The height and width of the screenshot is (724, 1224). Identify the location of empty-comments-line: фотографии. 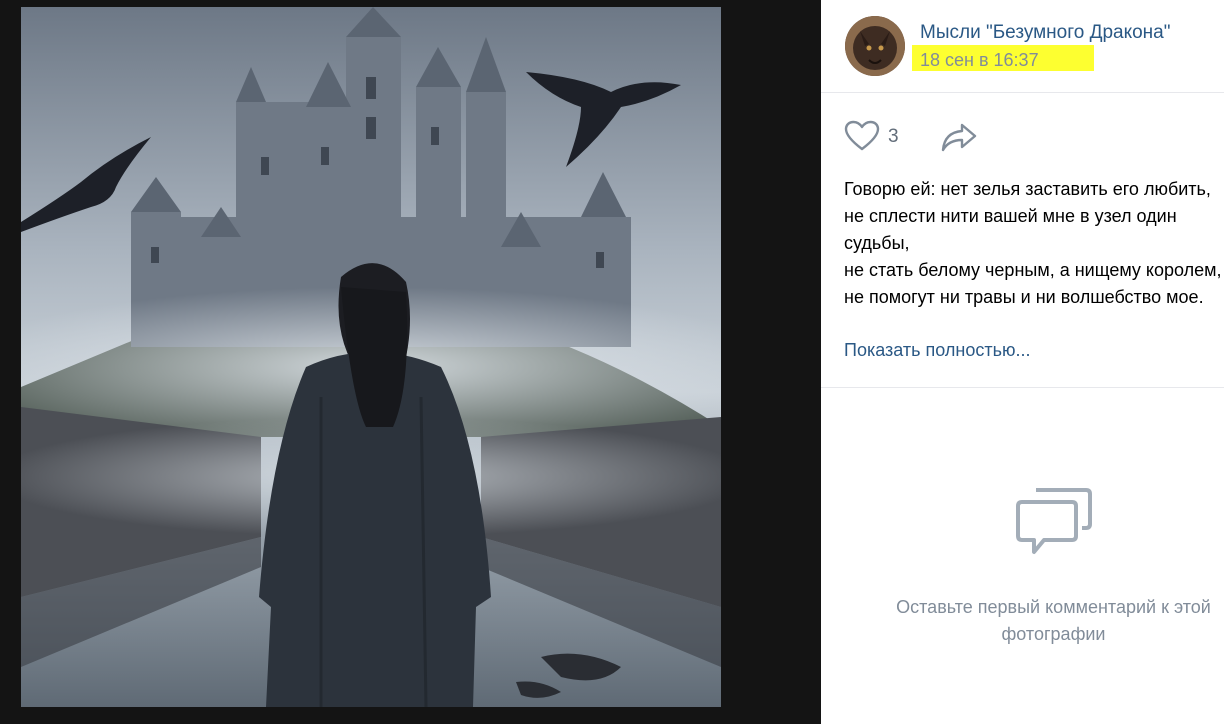
(1053, 634).